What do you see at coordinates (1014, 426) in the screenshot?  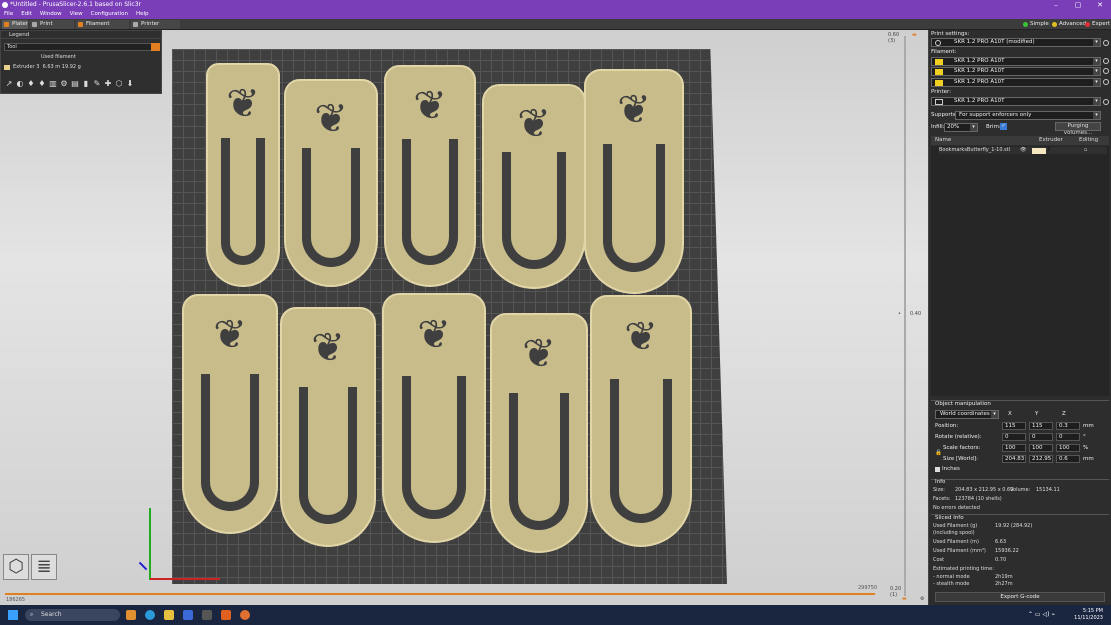 I see `position-x-input: 115` at bounding box center [1014, 426].